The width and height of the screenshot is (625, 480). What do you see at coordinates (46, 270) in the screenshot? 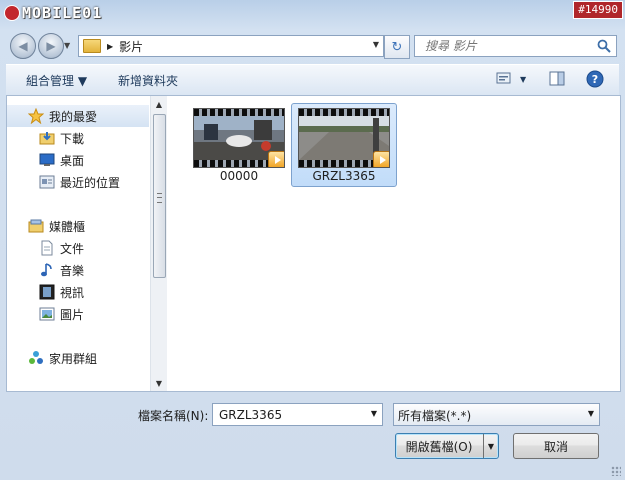
I see `music-note-icon` at bounding box center [46, 270].